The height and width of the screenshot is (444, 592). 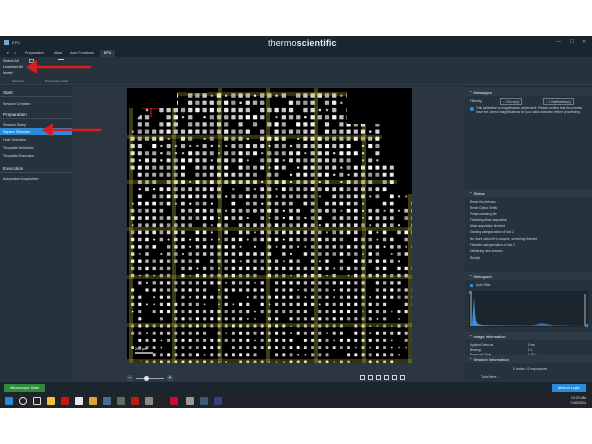 I want to click on file-explorer-icon, so click(x=51, y=401).